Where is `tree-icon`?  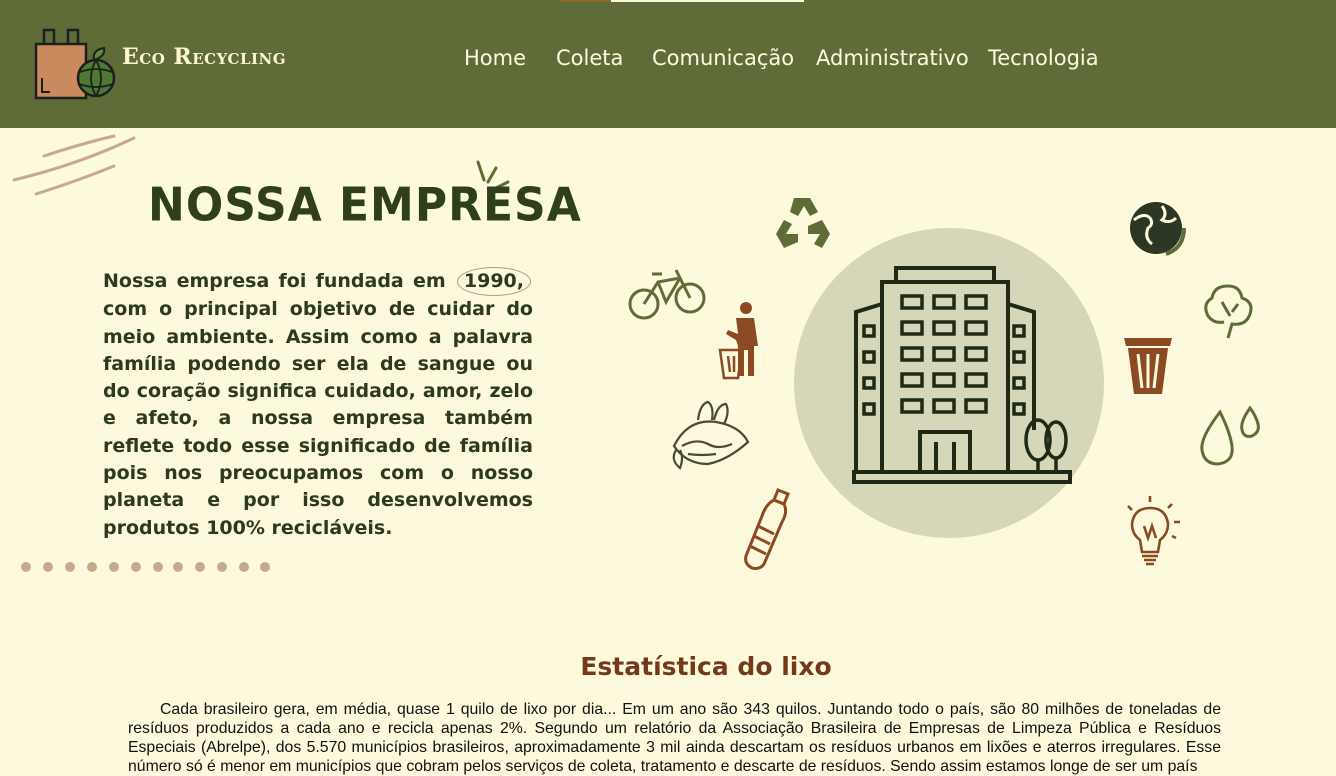
tree-icon is located at coordinates (1228, 311).